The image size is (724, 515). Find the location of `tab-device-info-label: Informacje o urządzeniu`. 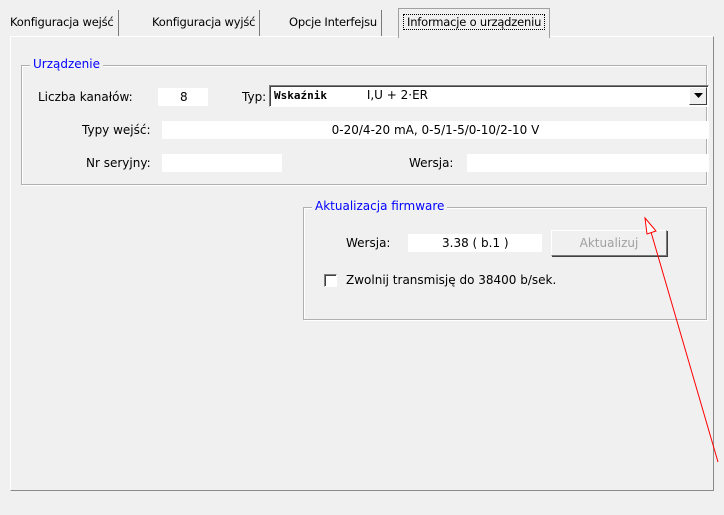

tab-device-info-label: Informacje o urządzeniu is located at coordinates (474, 22).